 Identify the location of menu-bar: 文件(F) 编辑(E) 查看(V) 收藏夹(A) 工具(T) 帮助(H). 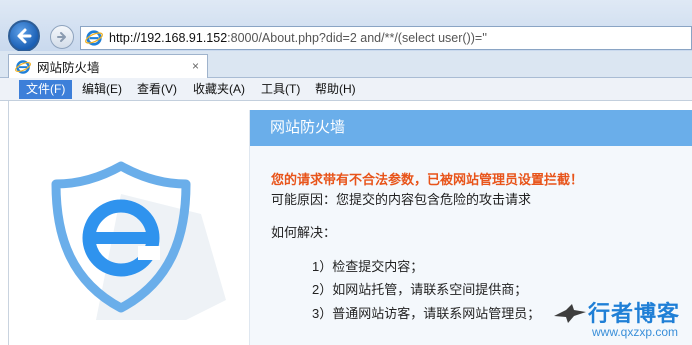
(346, 89).